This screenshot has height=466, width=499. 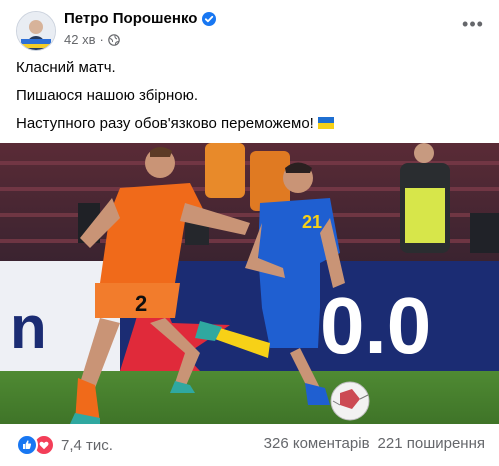 What do you see at coordinates (66, 67) in the screenshot?
I see `post-line-1: Класний матч.` at bounding box center [66, 67].